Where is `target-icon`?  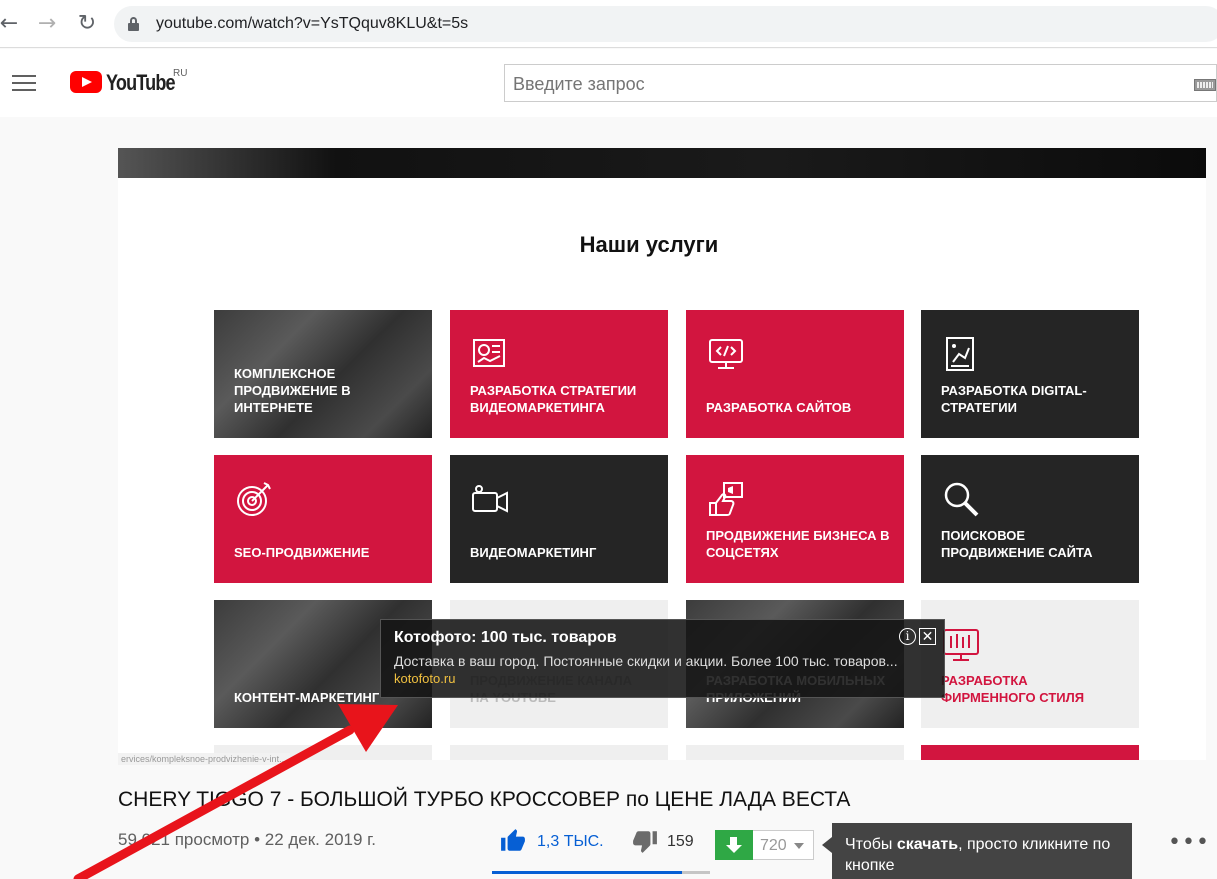 target-icon is located at coordinates (254, 499).